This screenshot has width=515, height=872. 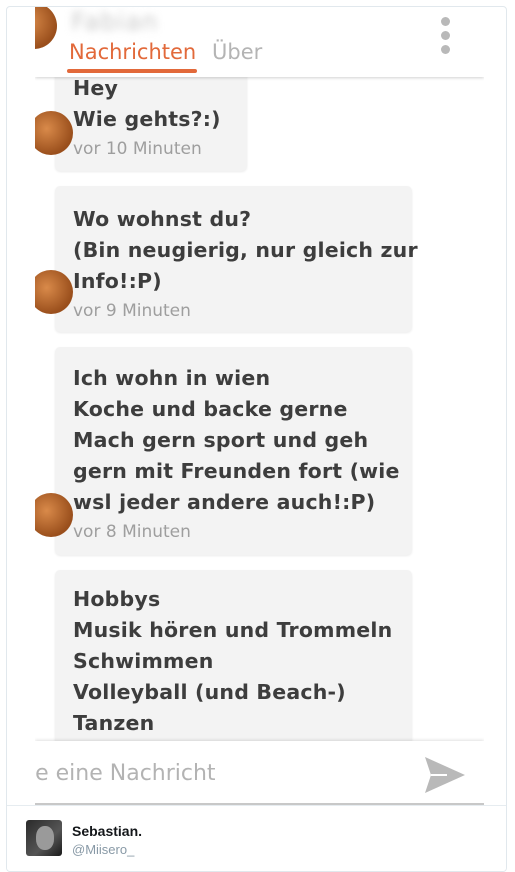 What do you see at coordinates (96, 88) in the screenshot?
I see `message-line: Hey` at bounding box center [96, 88].